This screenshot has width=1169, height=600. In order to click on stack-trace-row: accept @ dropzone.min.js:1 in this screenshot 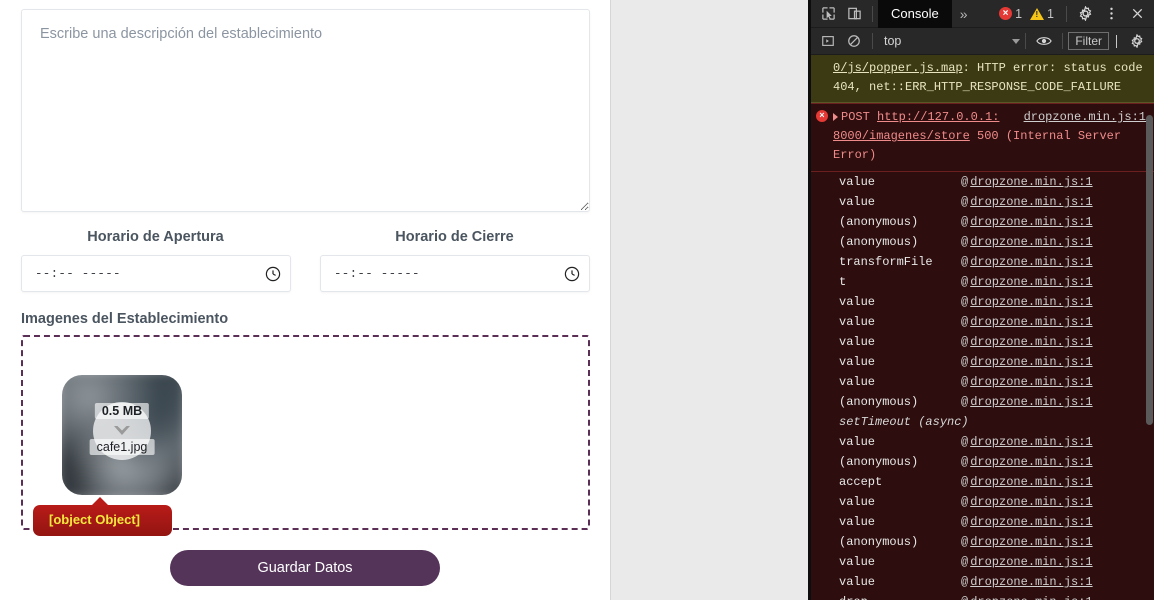, I will do `click(982, 482)`.